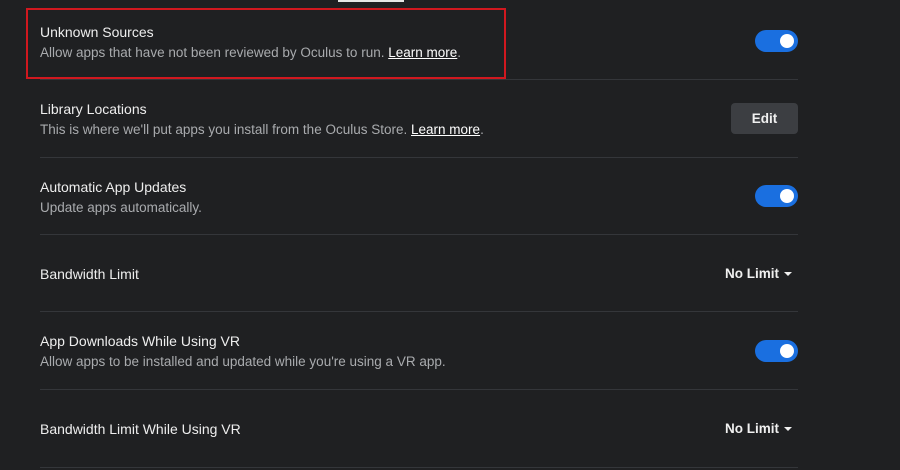  I want to click on library-locations-title: Library Locations, so click(93, 109).